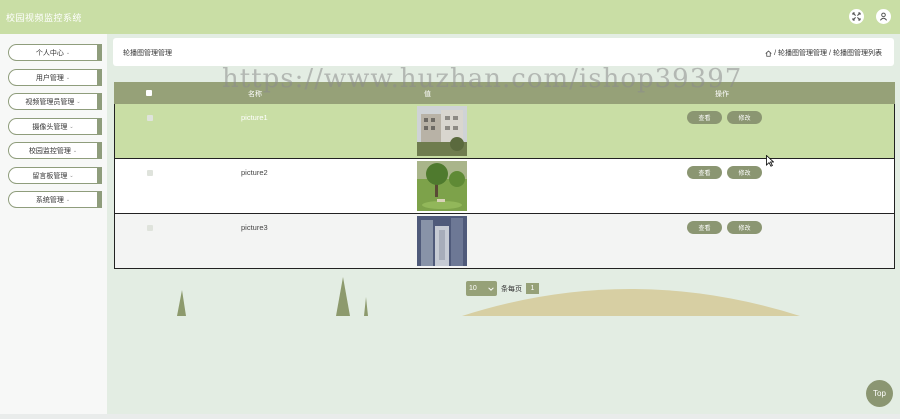 This screenshot has width=900, height=419. I want to click on page-size-select: 10, so click(481, 288).